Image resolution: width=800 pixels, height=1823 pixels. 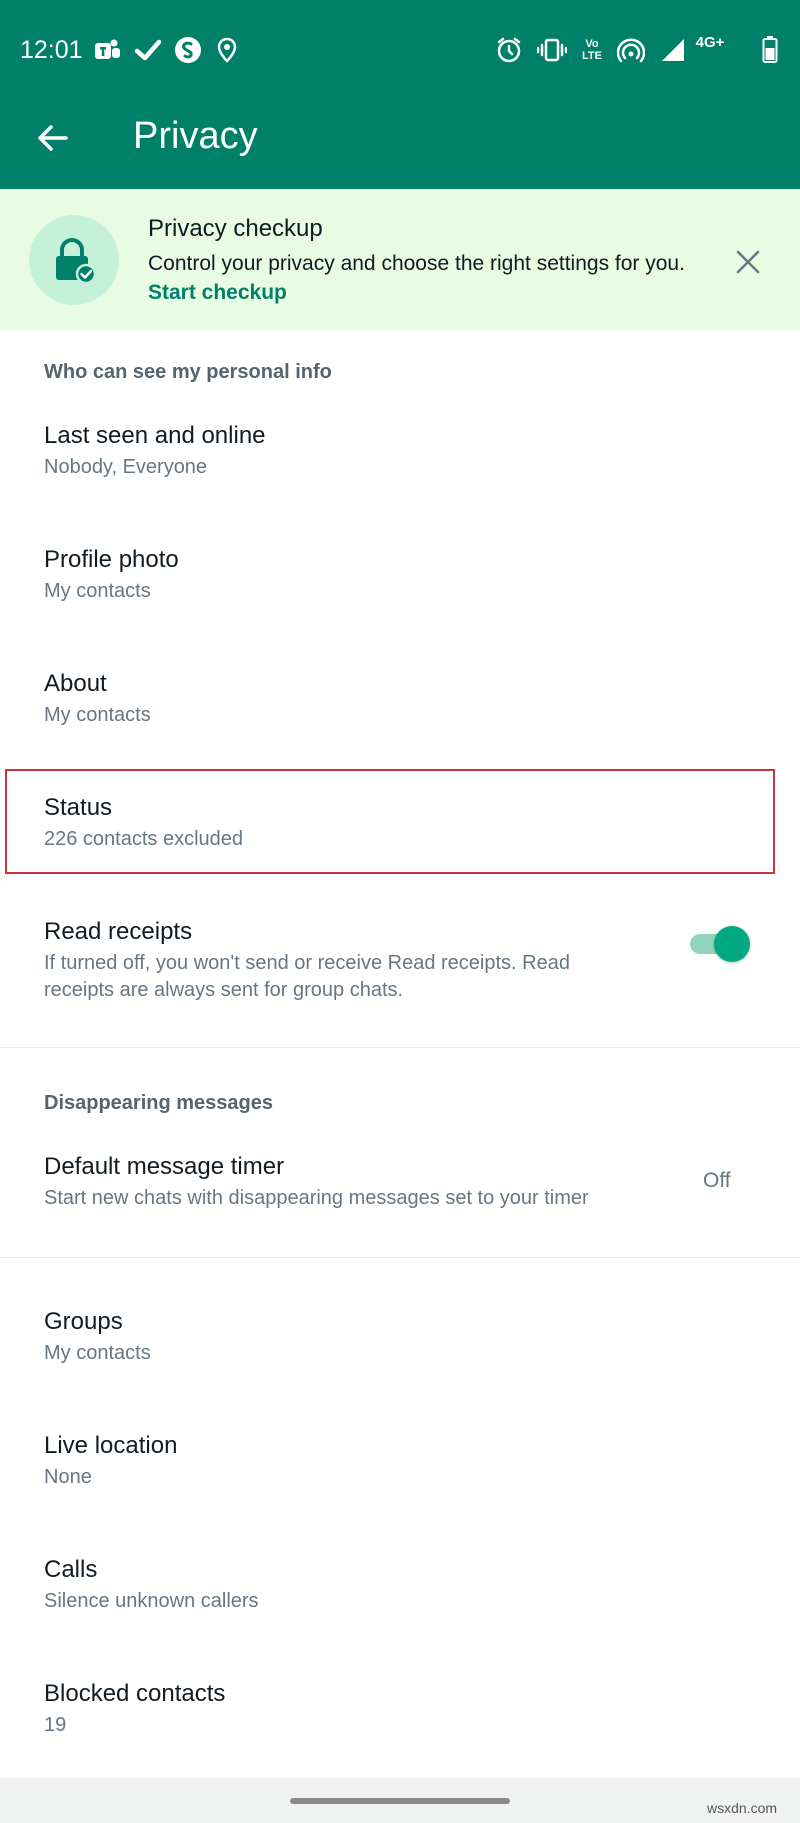 I want to click on setting-live-location: Live location None, so click(x=400, y=1467).